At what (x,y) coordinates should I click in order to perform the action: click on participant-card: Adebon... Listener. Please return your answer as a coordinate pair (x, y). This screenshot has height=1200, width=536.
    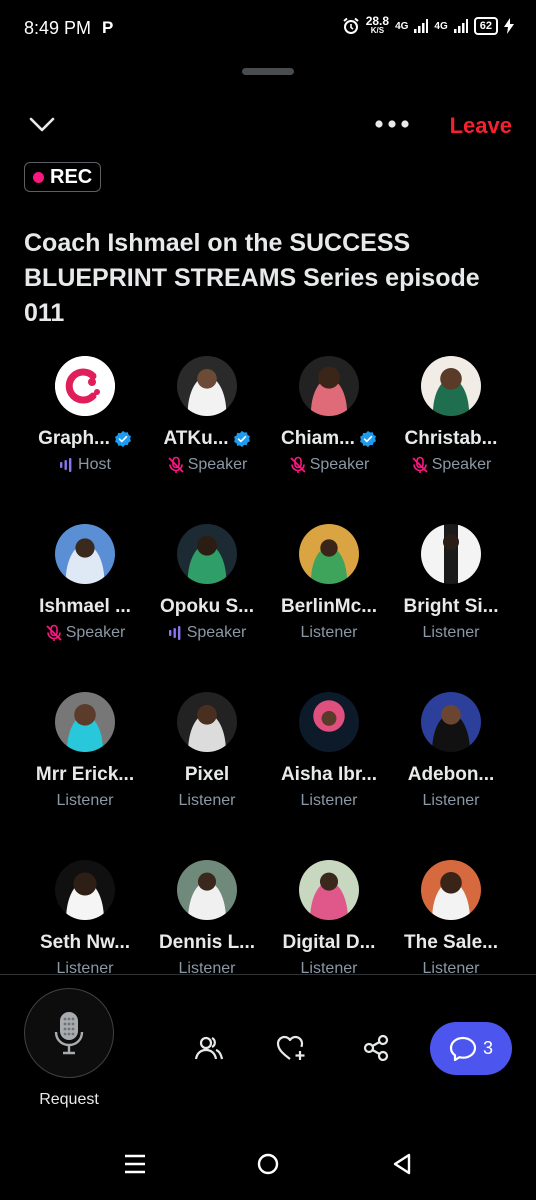
    Looking at the image, I should click on (451, 751).